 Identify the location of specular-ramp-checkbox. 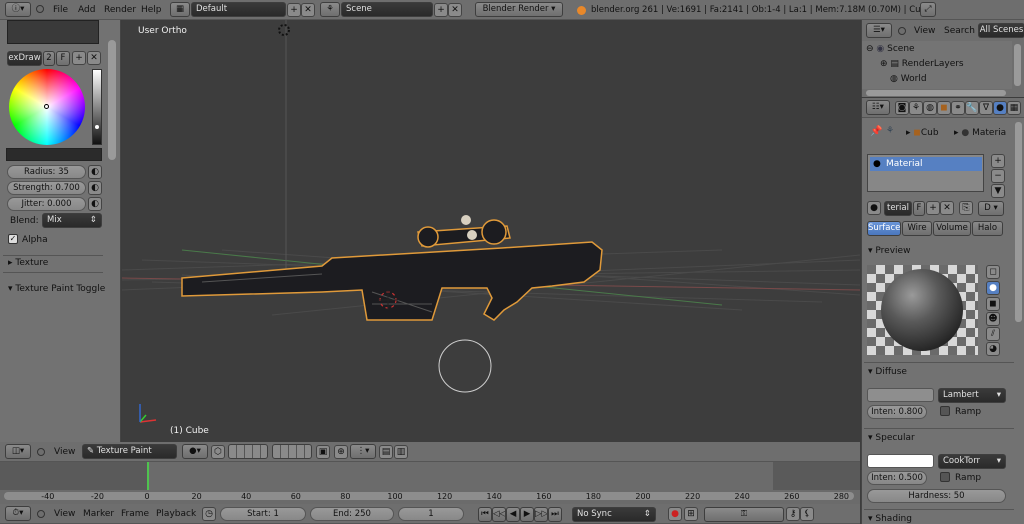
(945, 477).